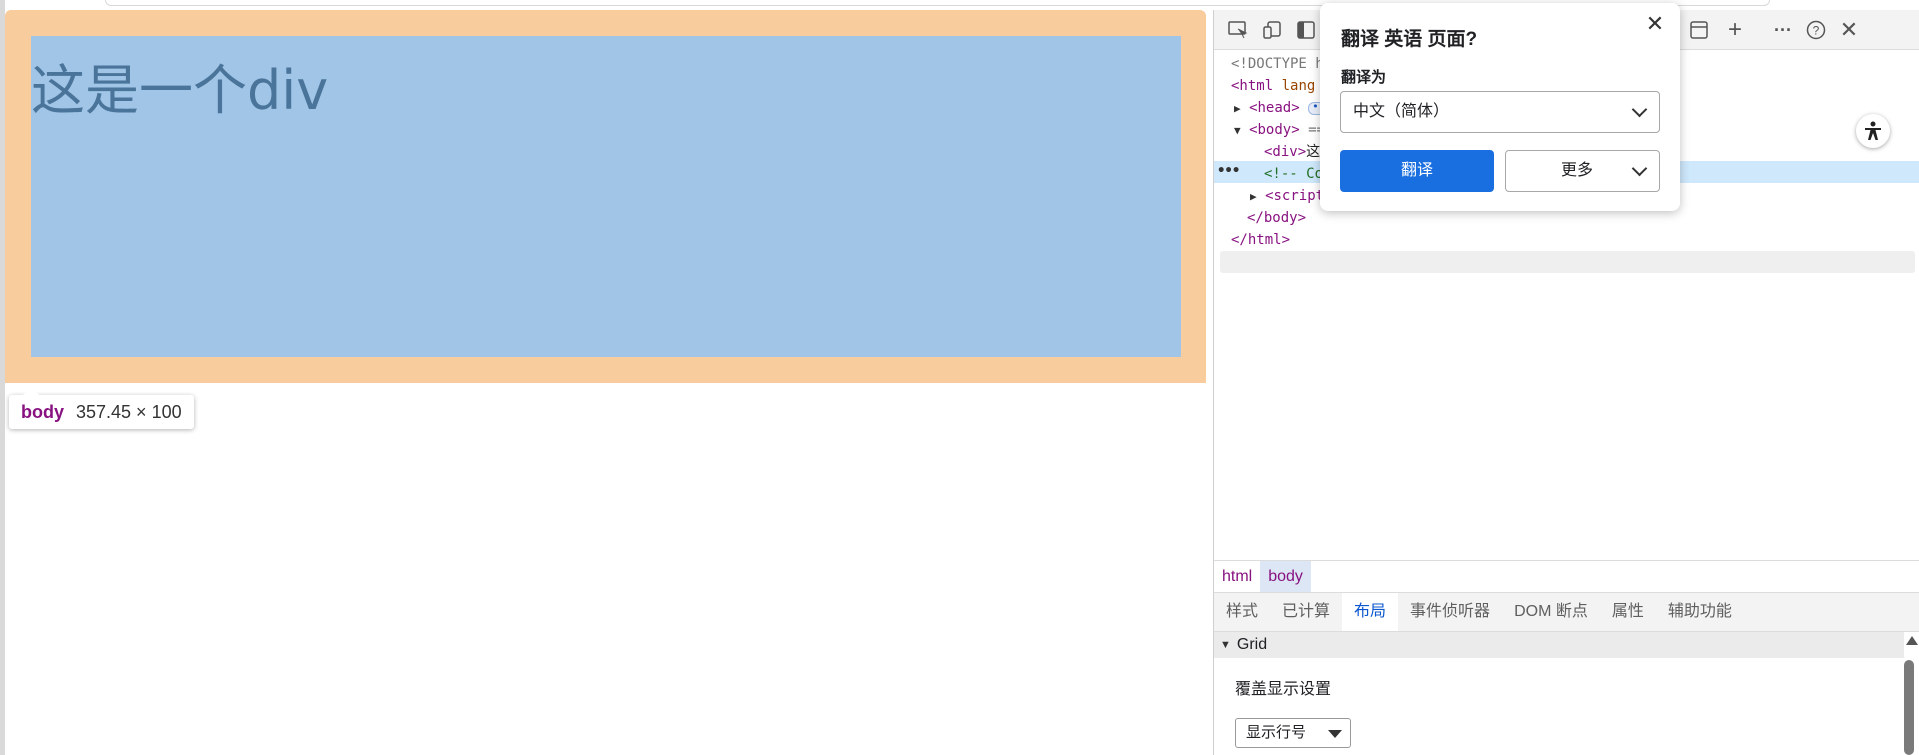  I want to click on close-icon: ✕, so click(1655, 24).